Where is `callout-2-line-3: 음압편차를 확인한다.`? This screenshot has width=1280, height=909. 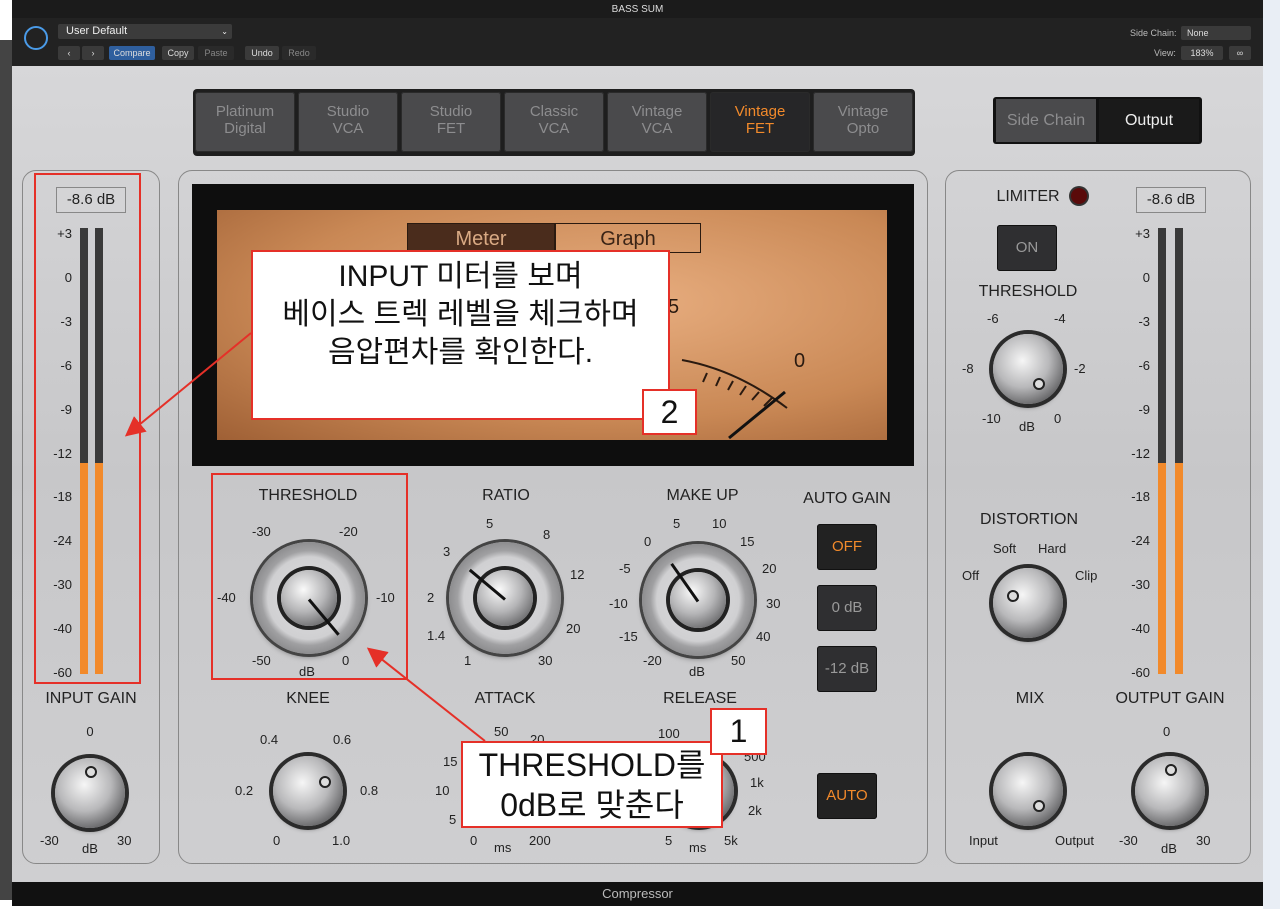 callout-2-line-3: 음압편차를 확인한다. is located at coordinates (460, 352).